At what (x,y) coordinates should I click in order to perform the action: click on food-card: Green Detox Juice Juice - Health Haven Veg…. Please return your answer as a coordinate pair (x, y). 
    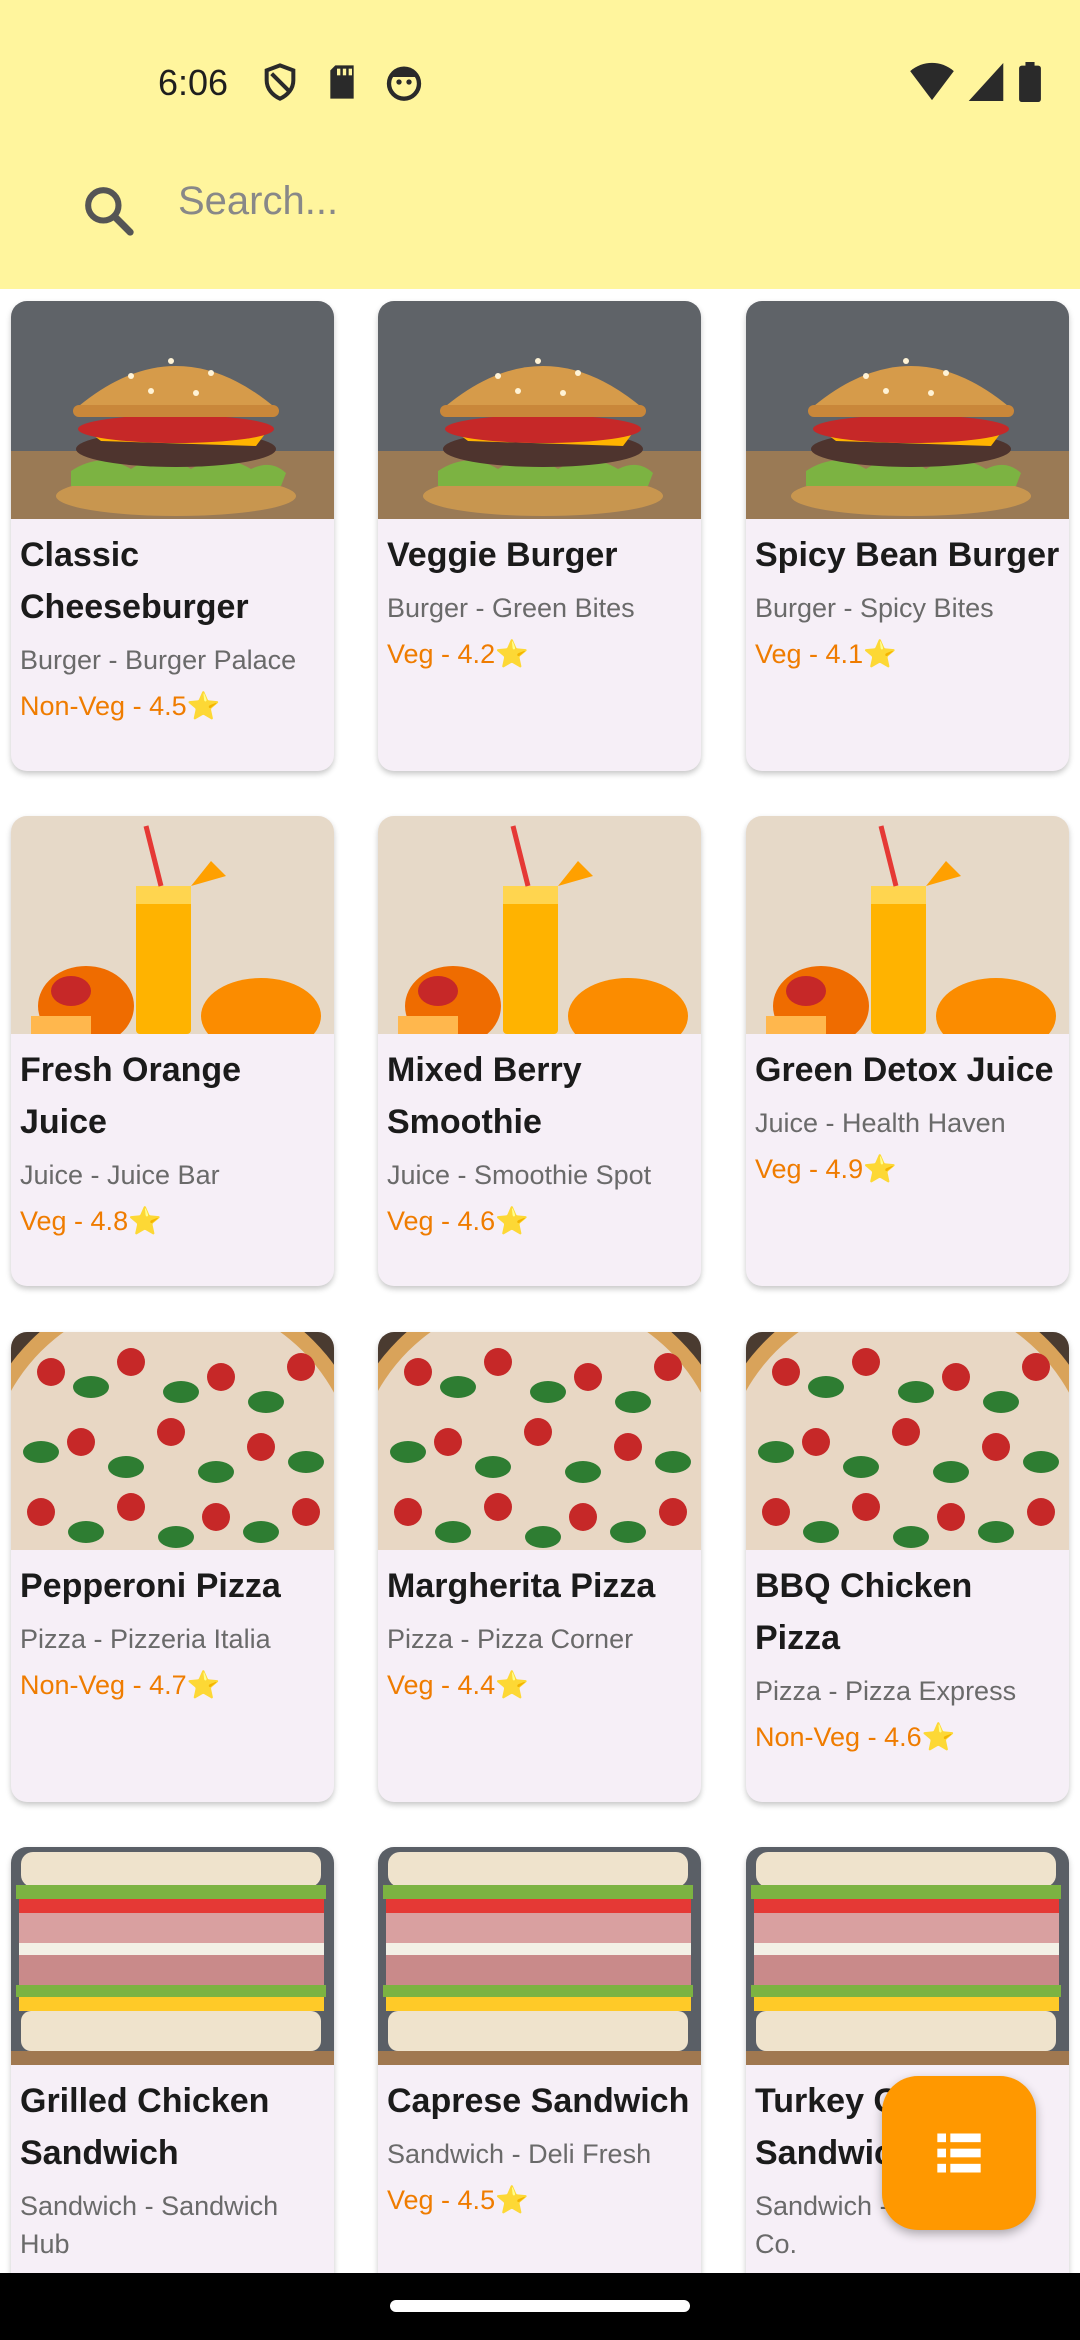
    Looking at the image, I should click on (907, 1051).